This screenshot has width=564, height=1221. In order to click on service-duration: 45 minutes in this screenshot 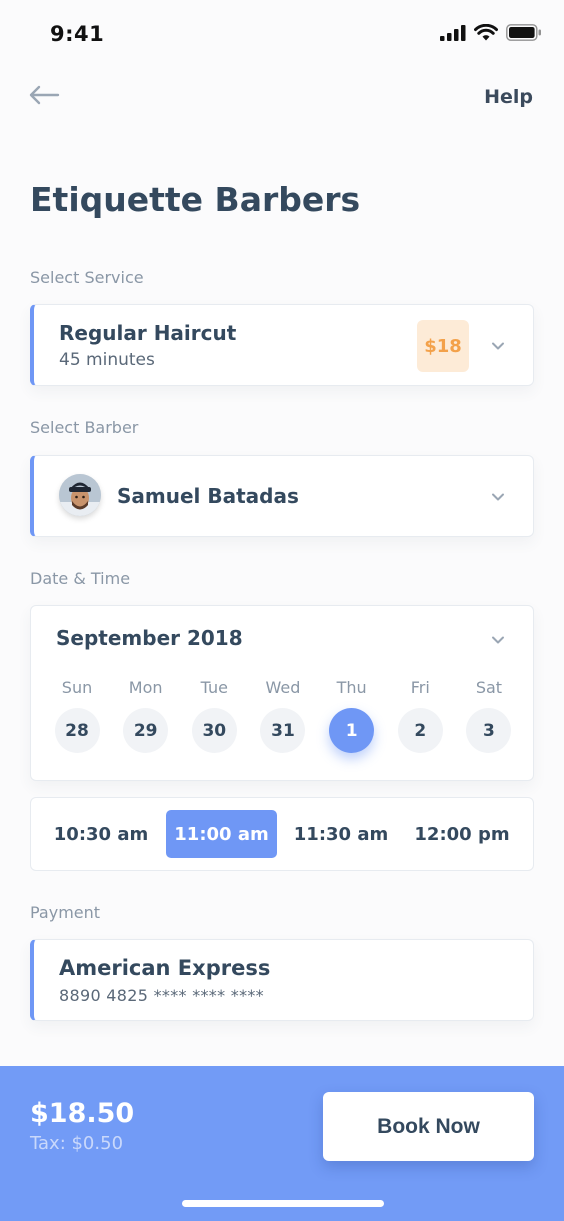, I will do `click(107, 360)`.